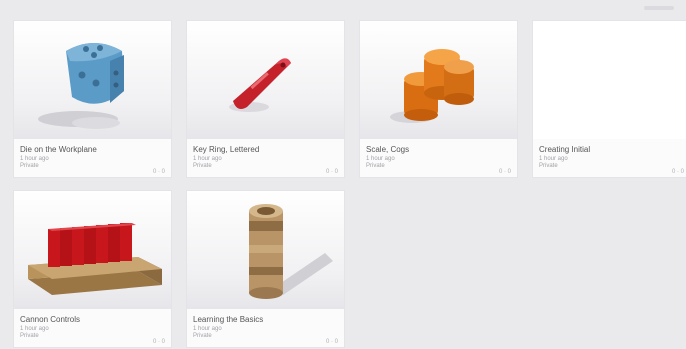 The image size is (686, 349). What do you see at coordinates (431, 149) in the screenshot?
I see `design-title: Scale, Cogs` at bounding box center [431, 149].